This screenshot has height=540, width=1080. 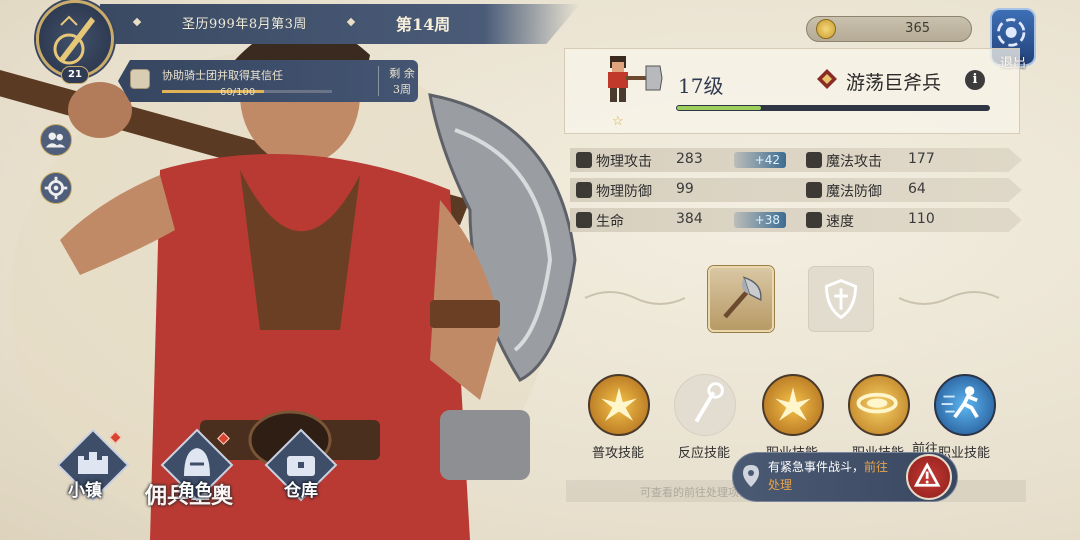 I want to click on nav-storage-label: 仓库, so click(x=301, y=491).